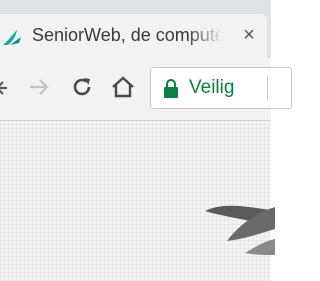 The width and height of the screenshot is (320, 281). I want to click on security-status-label: Veilig, so click(212, 87).